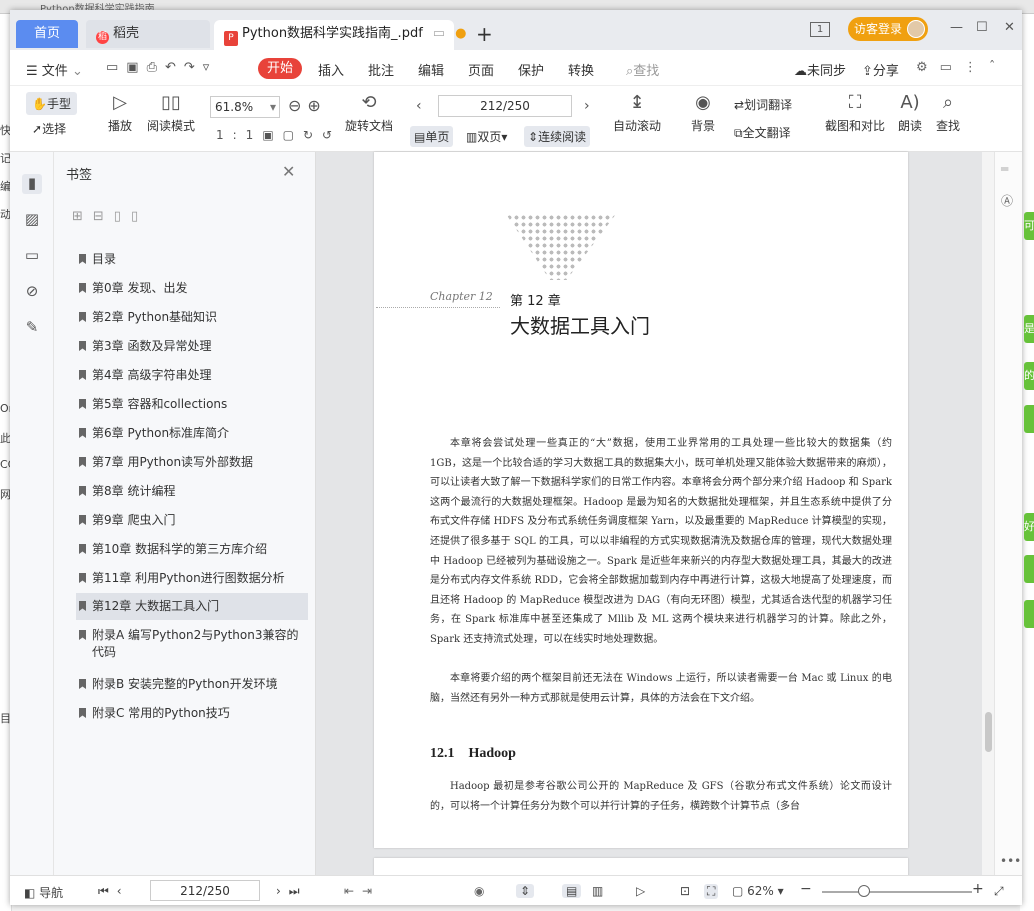  Describe the element at coordinates (32, 256) in the screenshot. I see `comment-icon: ▭` at that location.